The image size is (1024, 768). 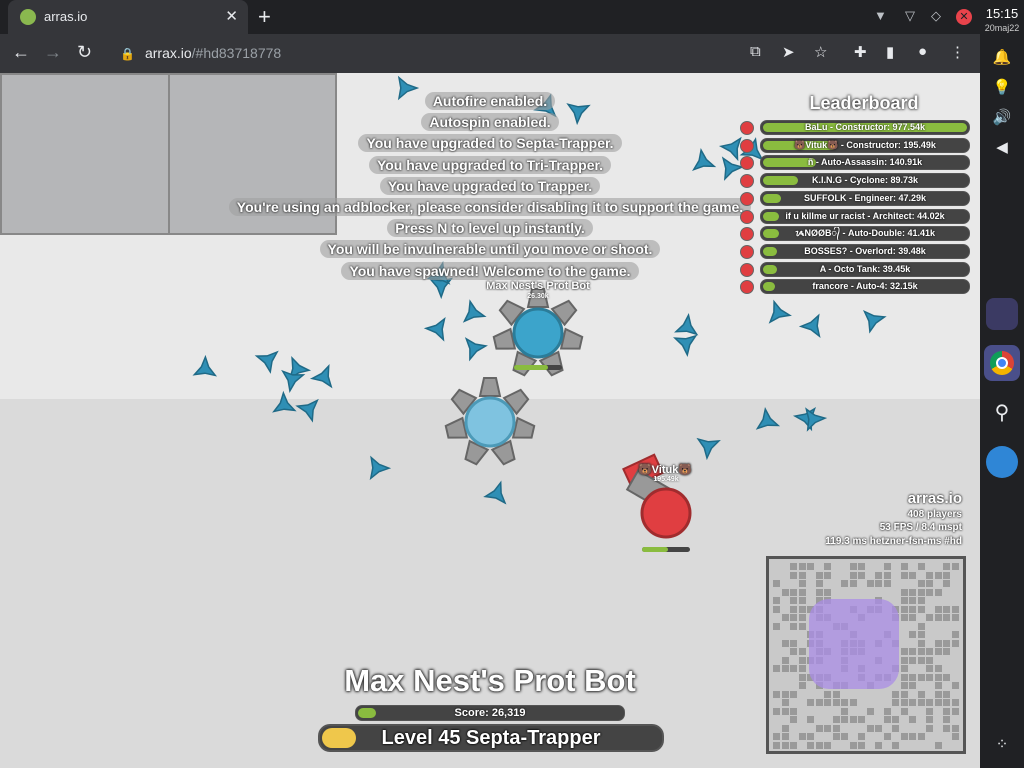 What do you see at coordinates (865, 127) in the screenshot?
I see `leaderboard-entry: BaLu - Constructor: 977.54k` at bounding box center [865, 127].